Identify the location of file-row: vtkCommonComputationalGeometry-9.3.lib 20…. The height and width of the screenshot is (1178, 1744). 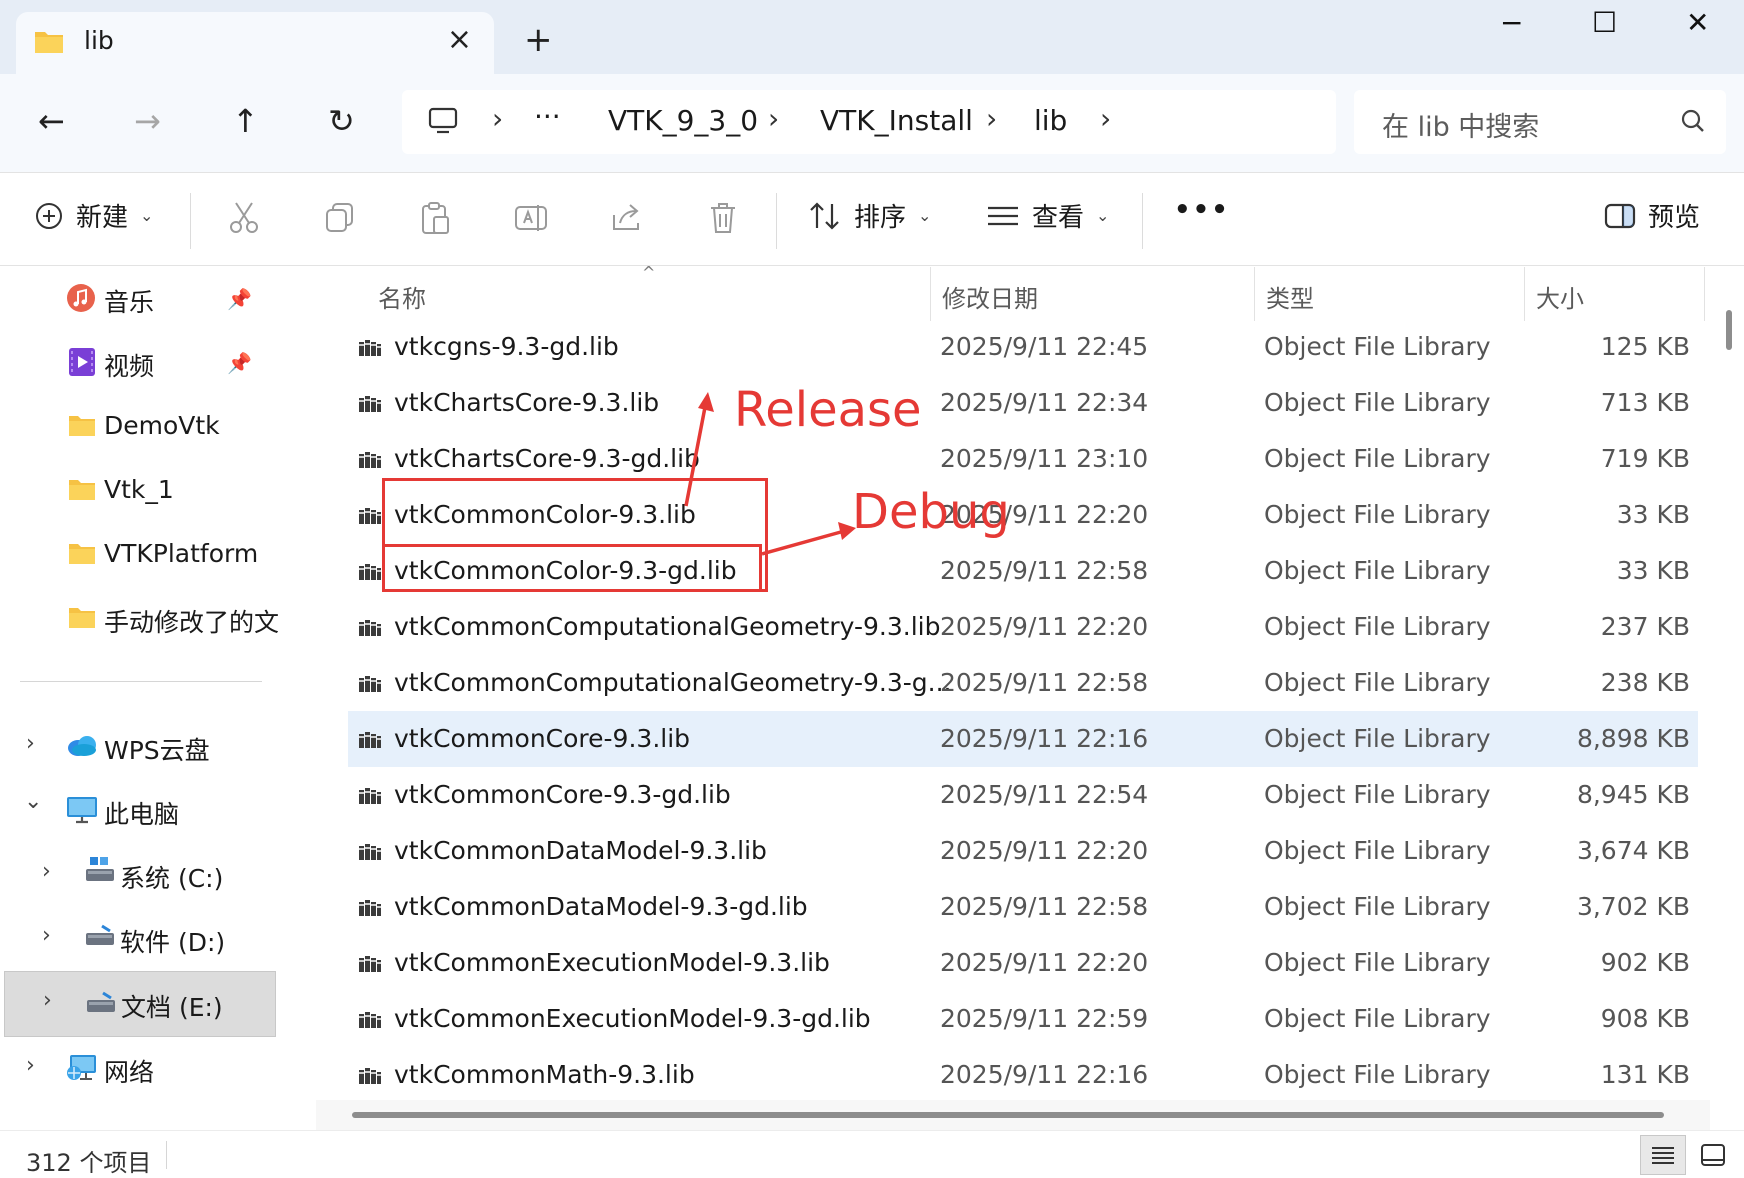
(1023, 627).